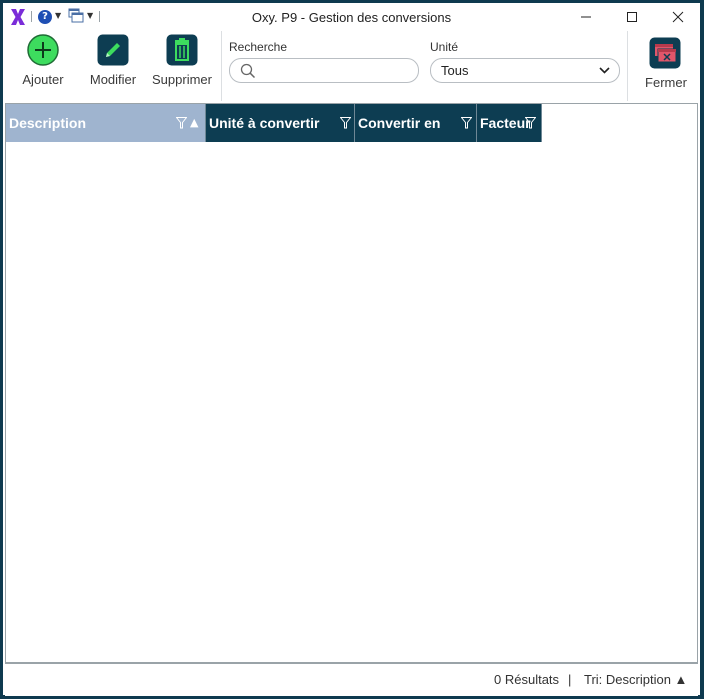 The width and height of the screenshot is (704, 699). I want to click on column-header-factor: Facteur, so click(509, 123).